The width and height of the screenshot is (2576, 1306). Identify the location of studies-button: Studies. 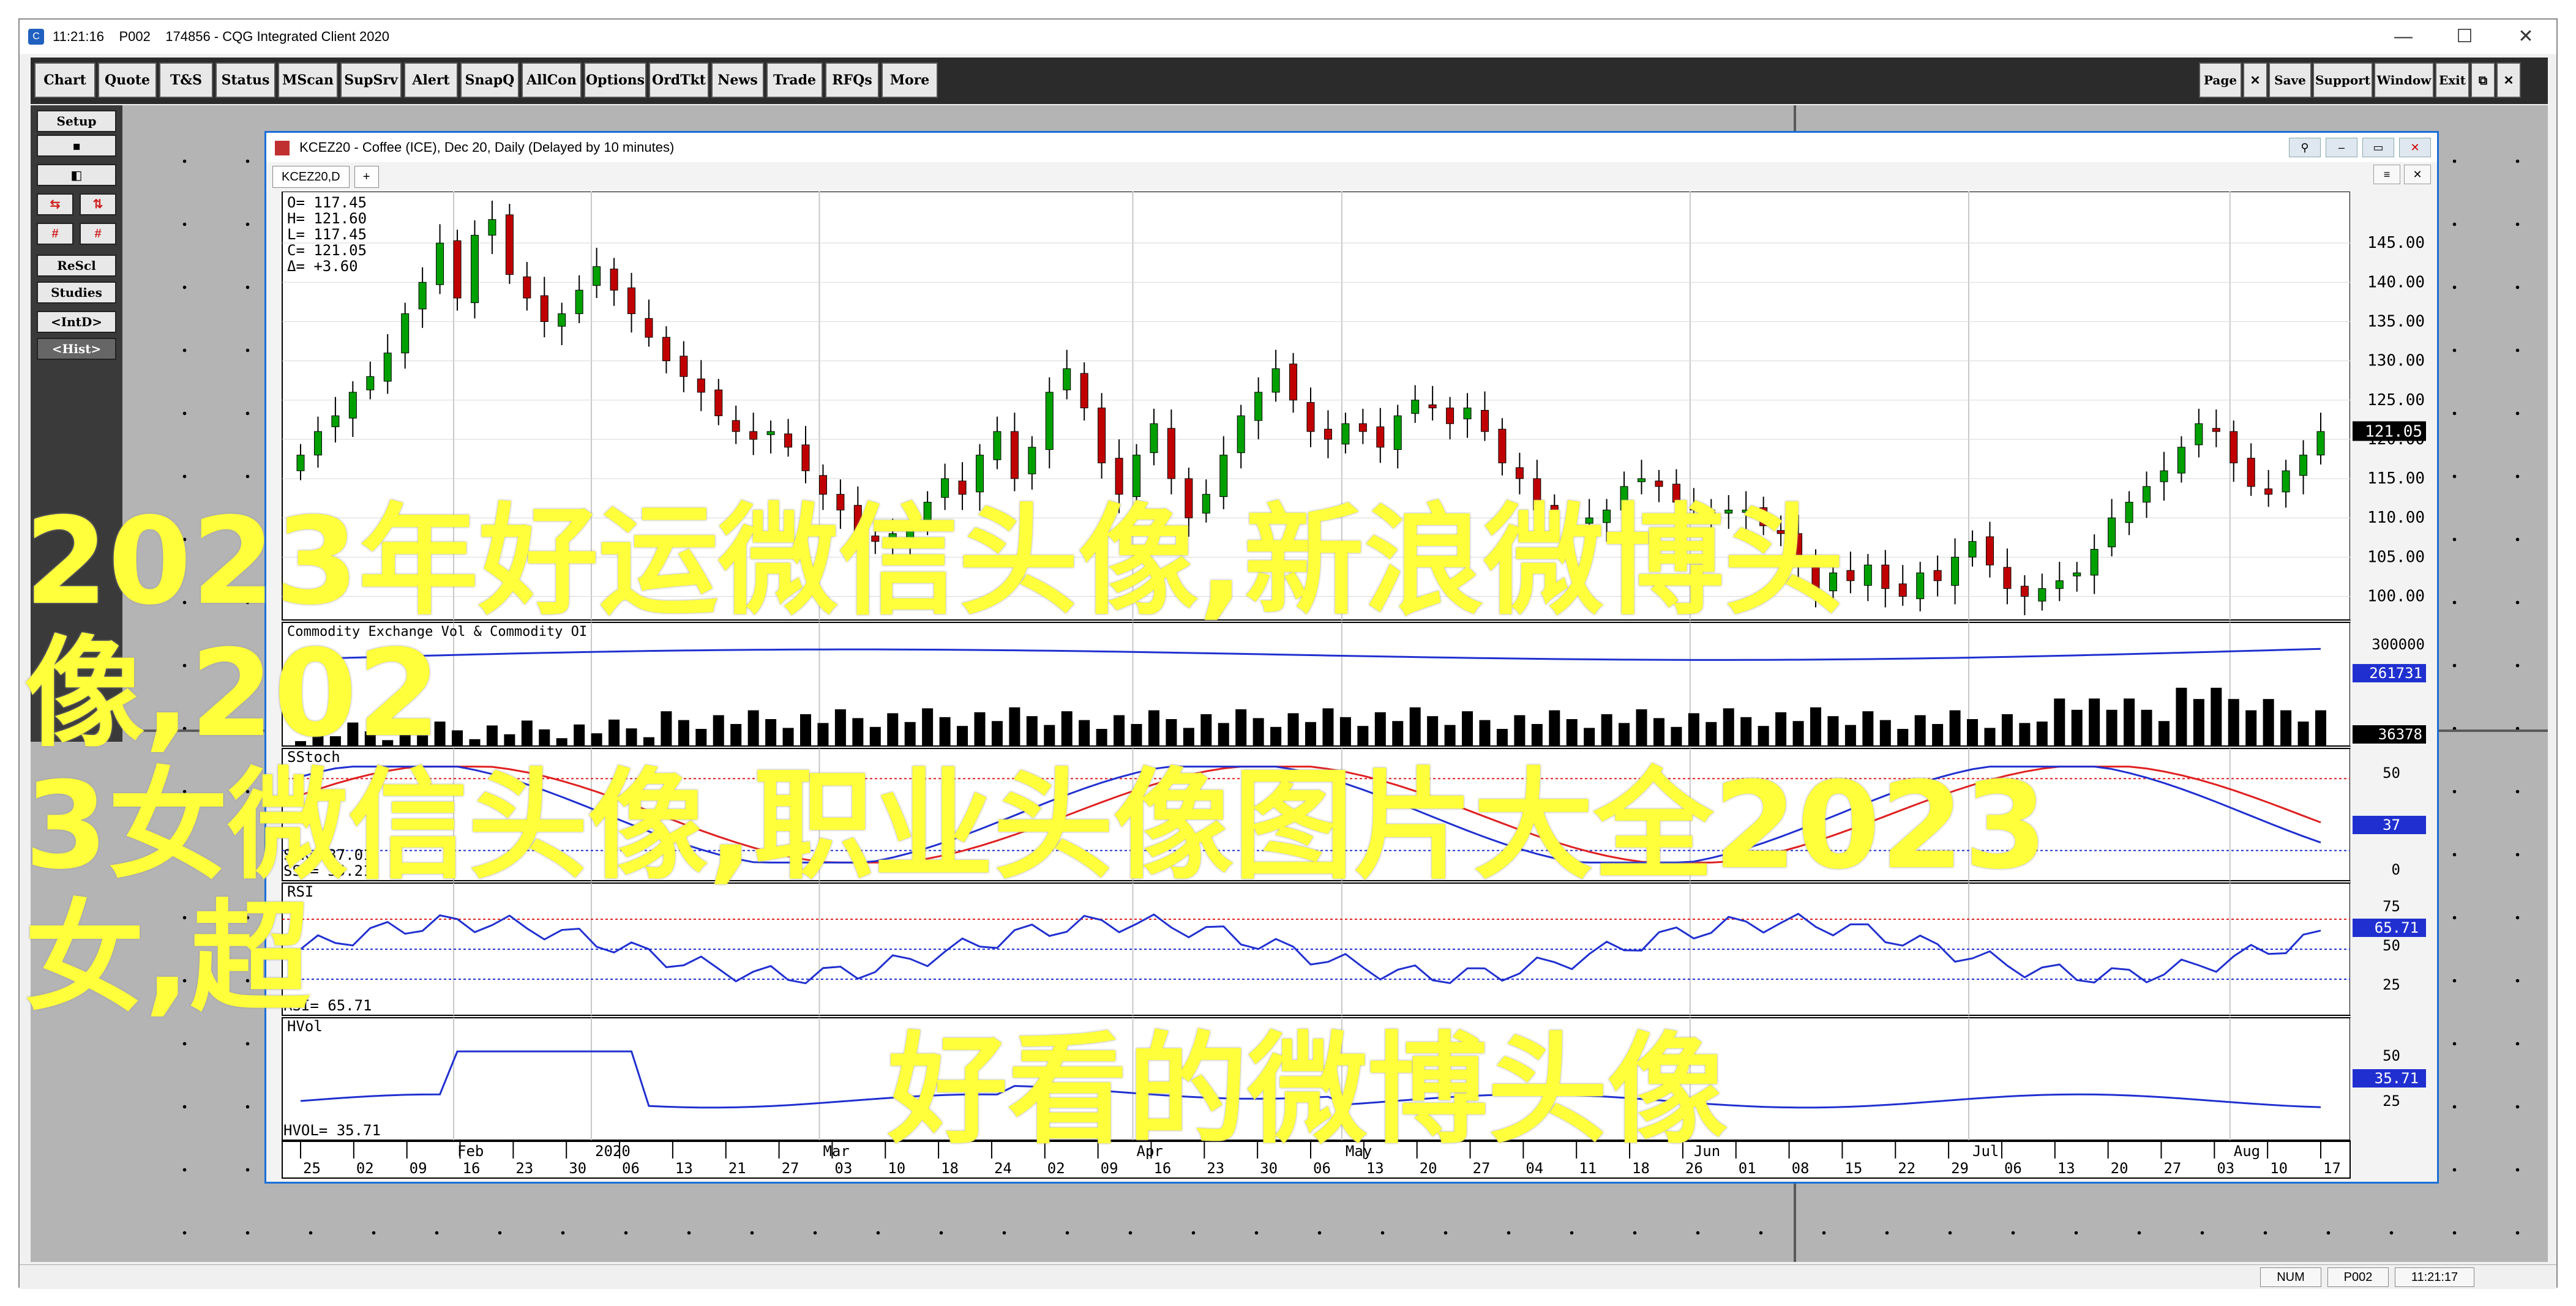
(77, 293).